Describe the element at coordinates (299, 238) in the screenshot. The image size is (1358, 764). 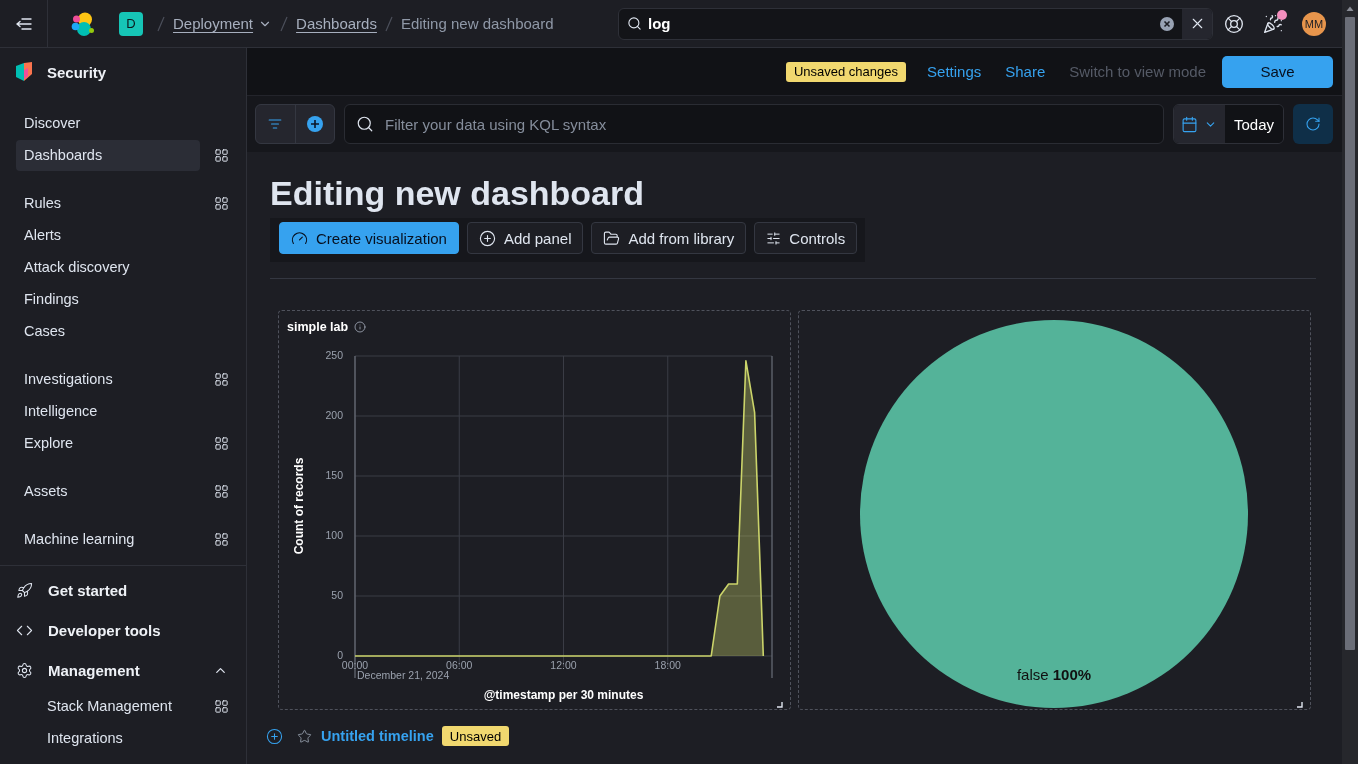
I see `gauge-icon` at that location.